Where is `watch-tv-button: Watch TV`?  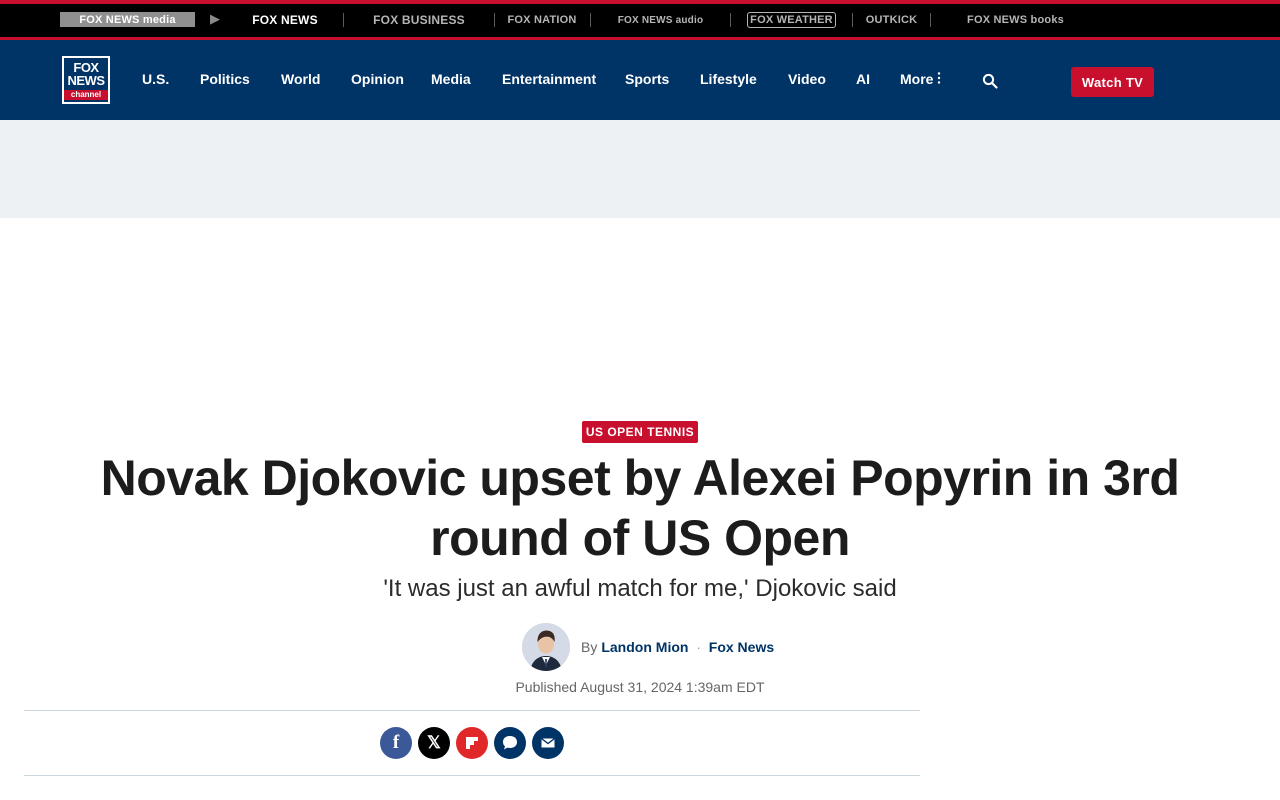 watch-tv-button: Watch TV is located at coordinates (1112, 82).